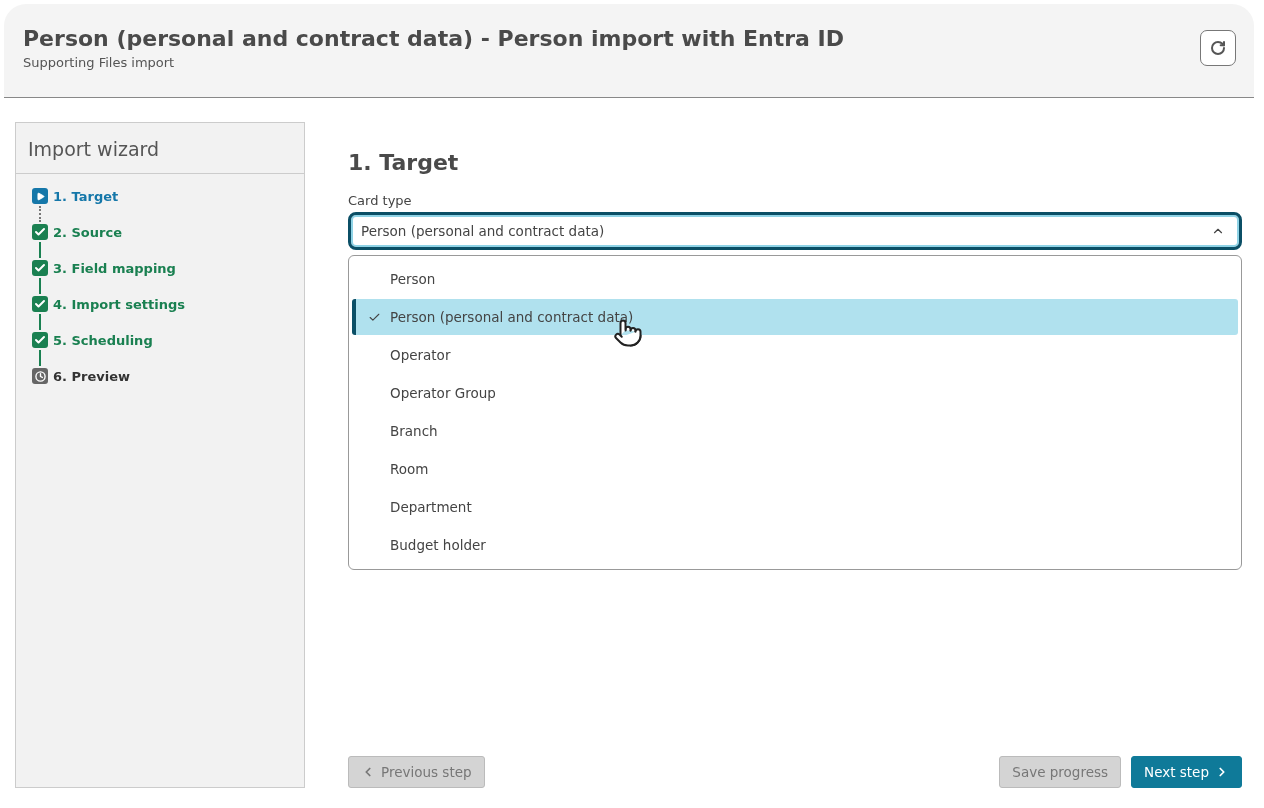  I want to click on refresh-button, so click(1218, 48).